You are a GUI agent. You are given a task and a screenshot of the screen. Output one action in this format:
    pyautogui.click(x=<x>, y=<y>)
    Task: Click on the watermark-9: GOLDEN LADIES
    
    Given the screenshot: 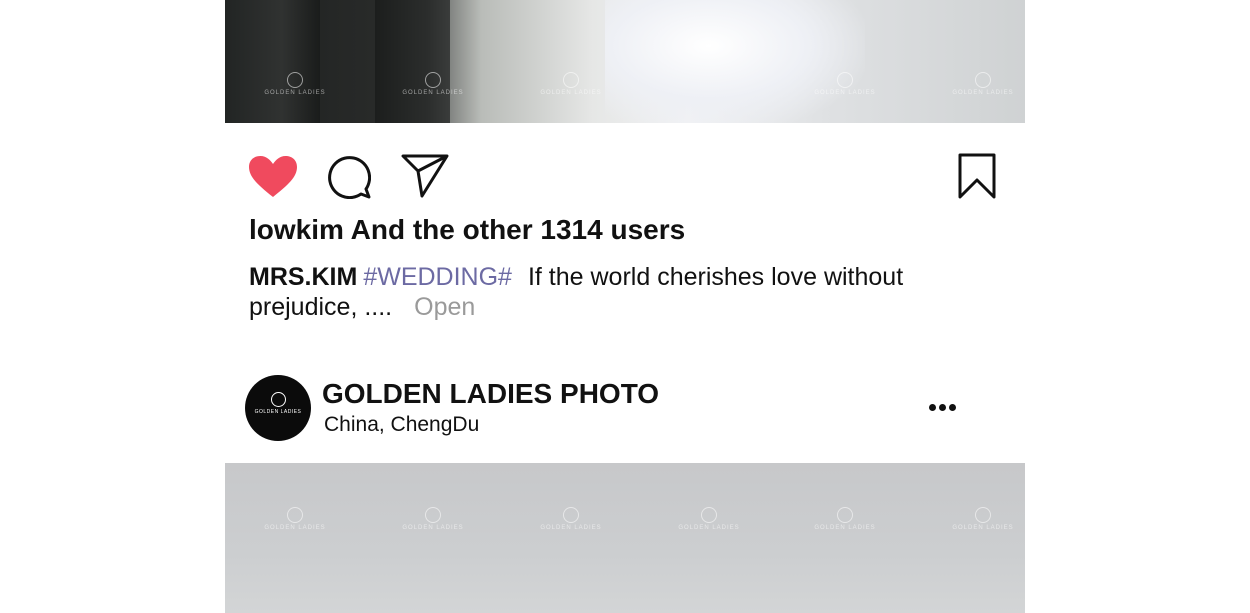 What is the action you would take?
    pyautogui.click(x=709, y=519)
    